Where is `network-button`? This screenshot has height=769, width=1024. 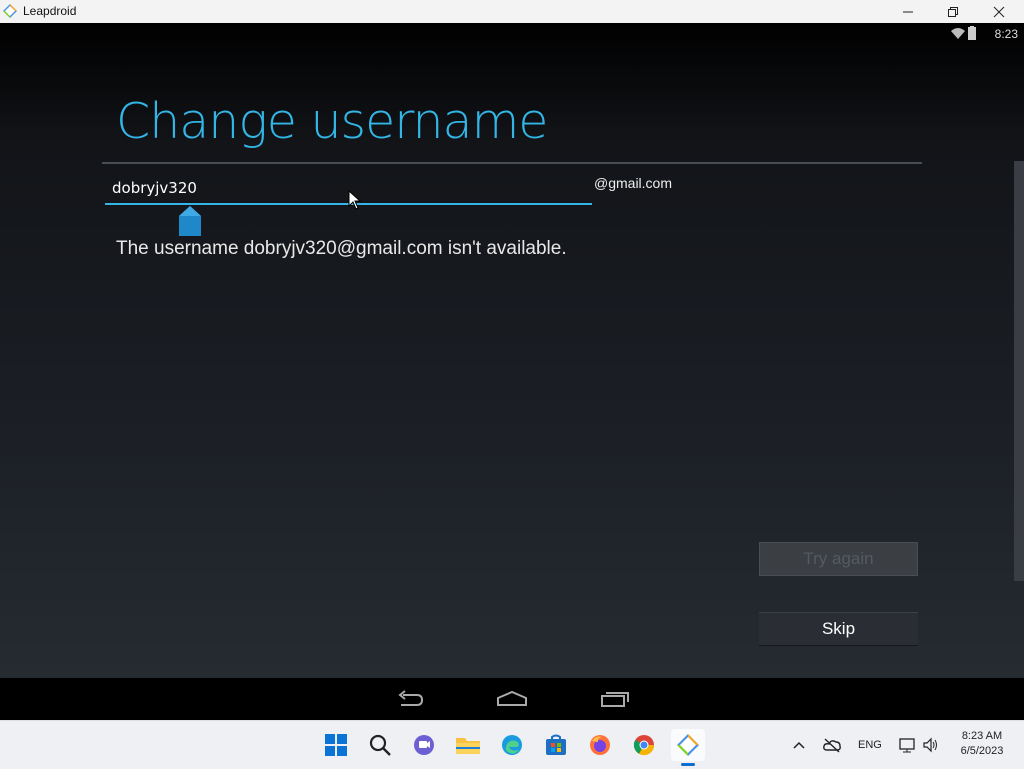 network-button is located at coordinates (908, 745).